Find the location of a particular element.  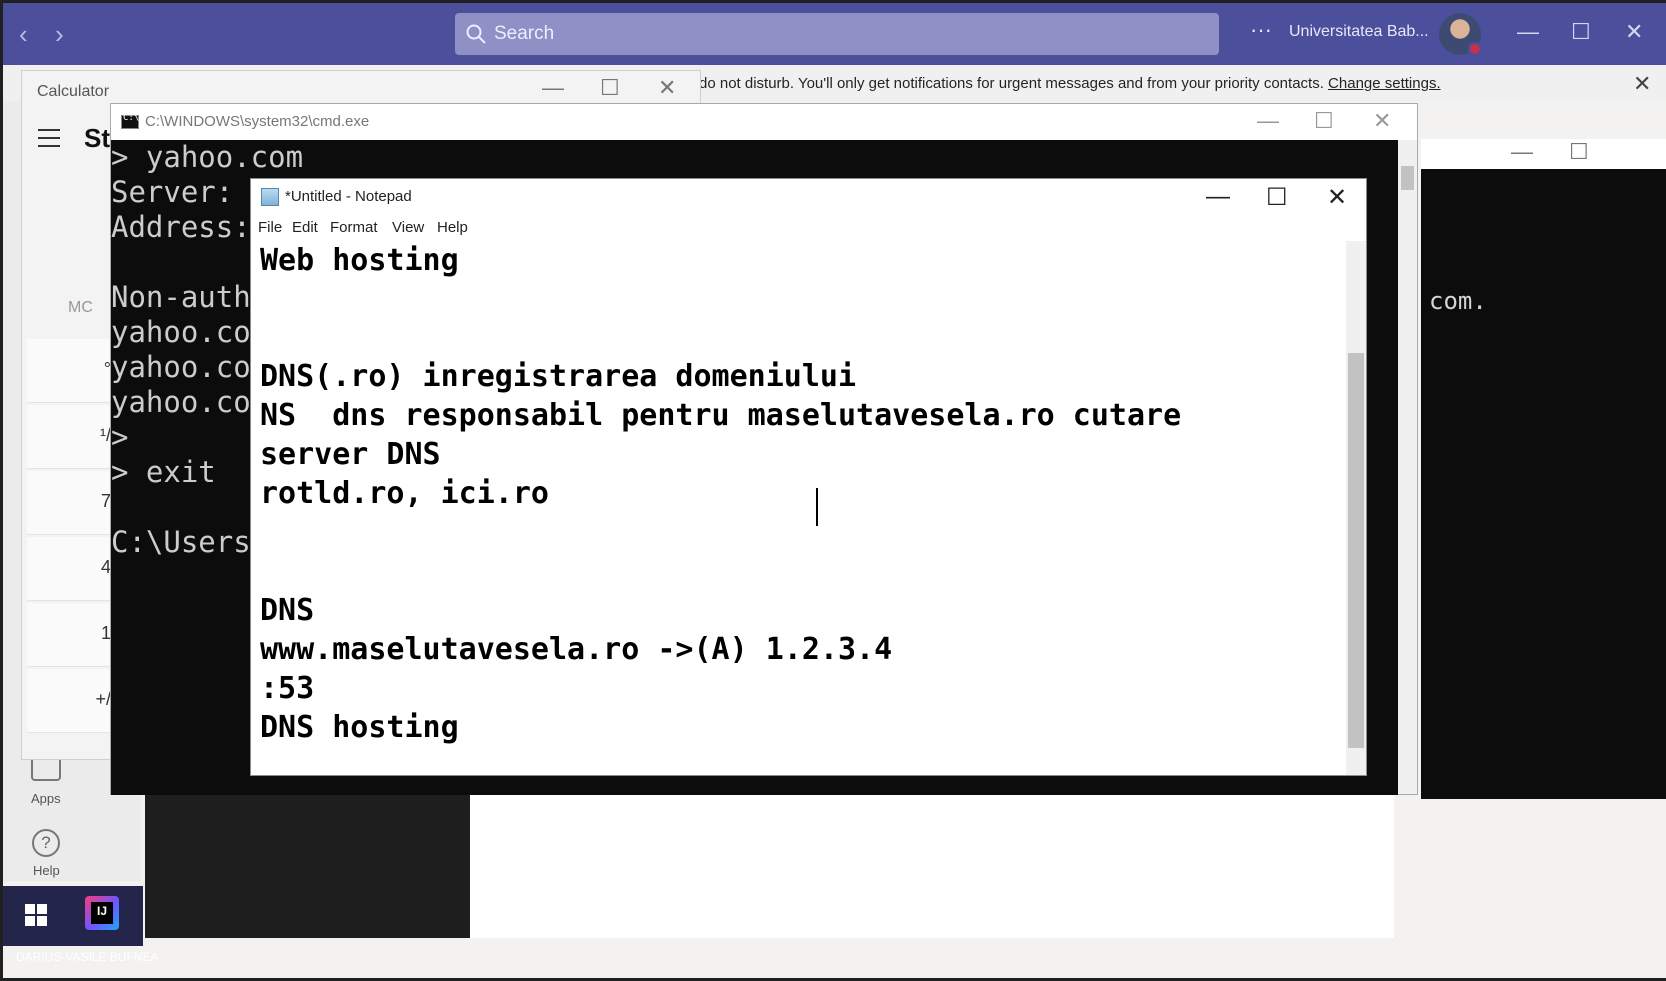

calc-key: ° is located at coordinates (72, 371).